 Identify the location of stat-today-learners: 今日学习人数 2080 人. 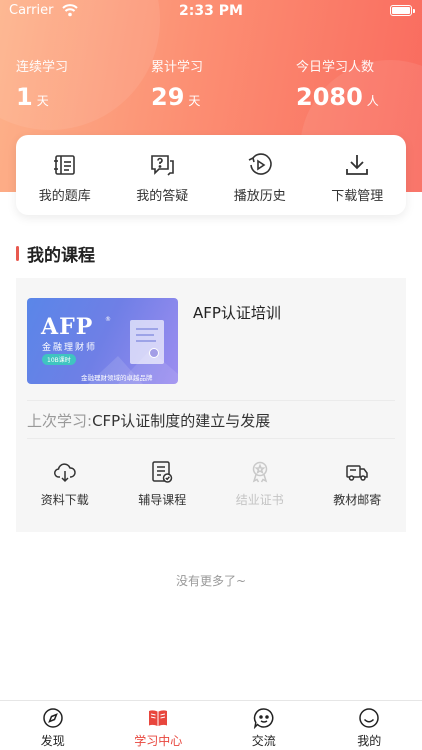
(337, 83).